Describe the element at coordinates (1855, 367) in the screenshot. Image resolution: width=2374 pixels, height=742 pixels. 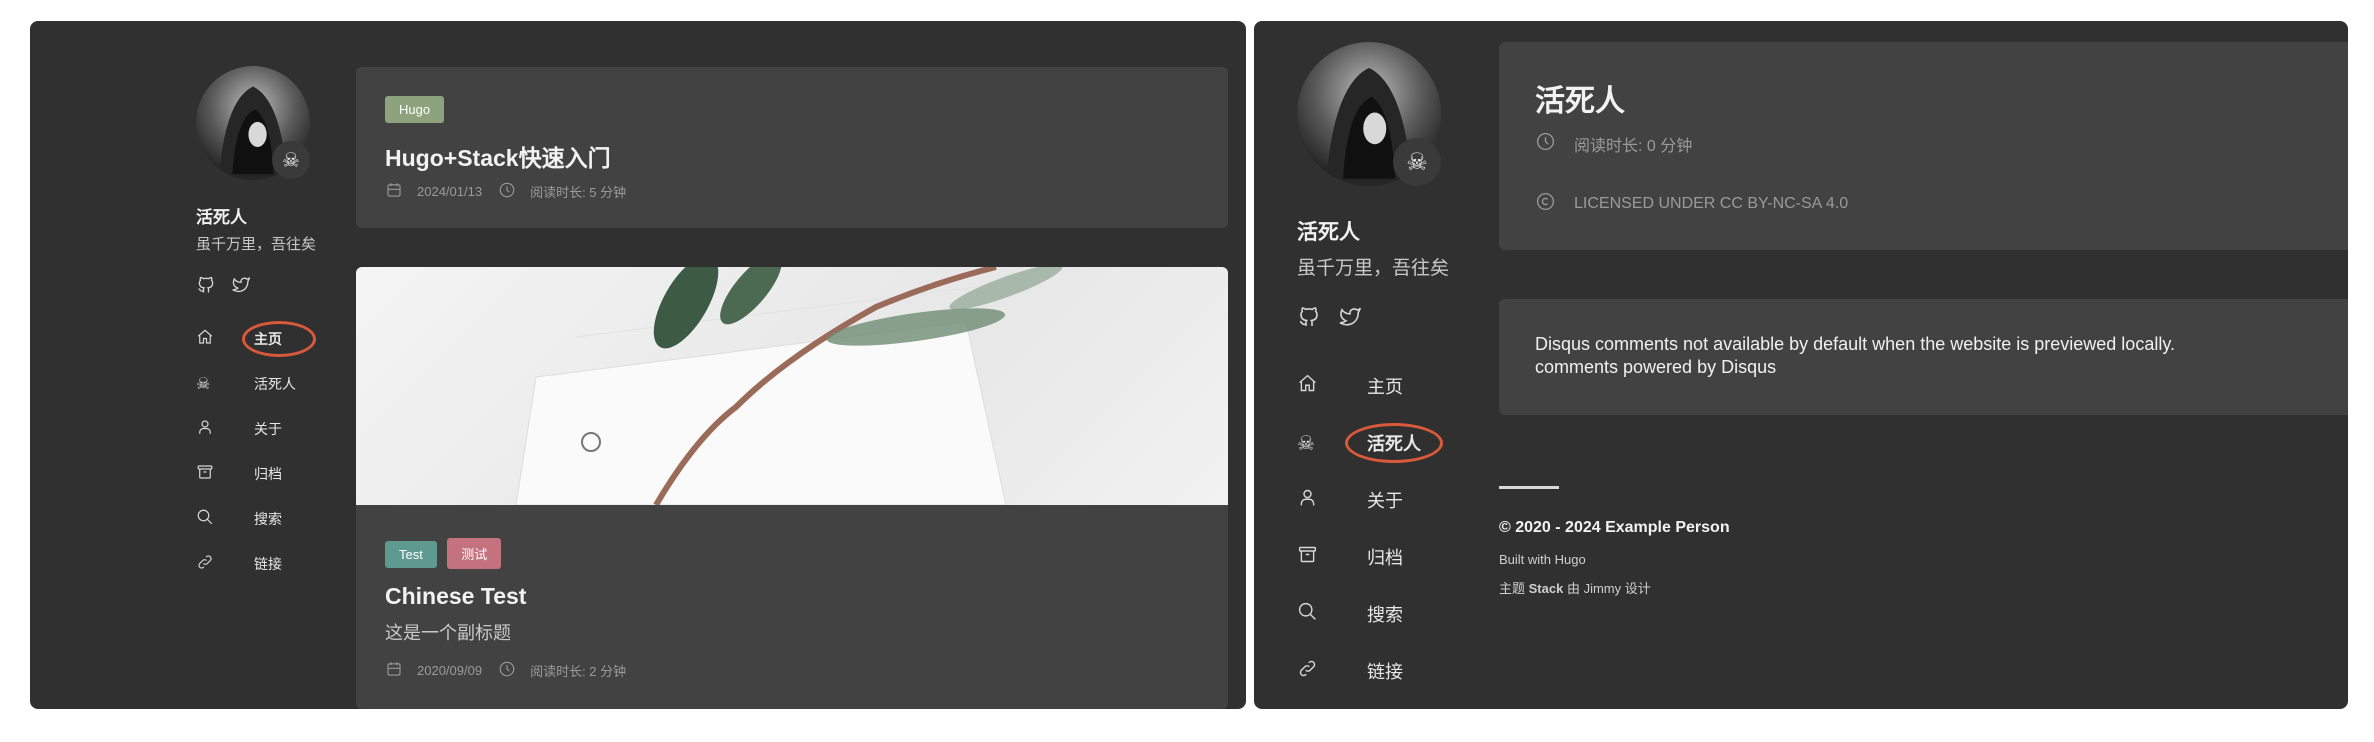
I see `comments-powered-by: comments powered by Disqus` at that location.